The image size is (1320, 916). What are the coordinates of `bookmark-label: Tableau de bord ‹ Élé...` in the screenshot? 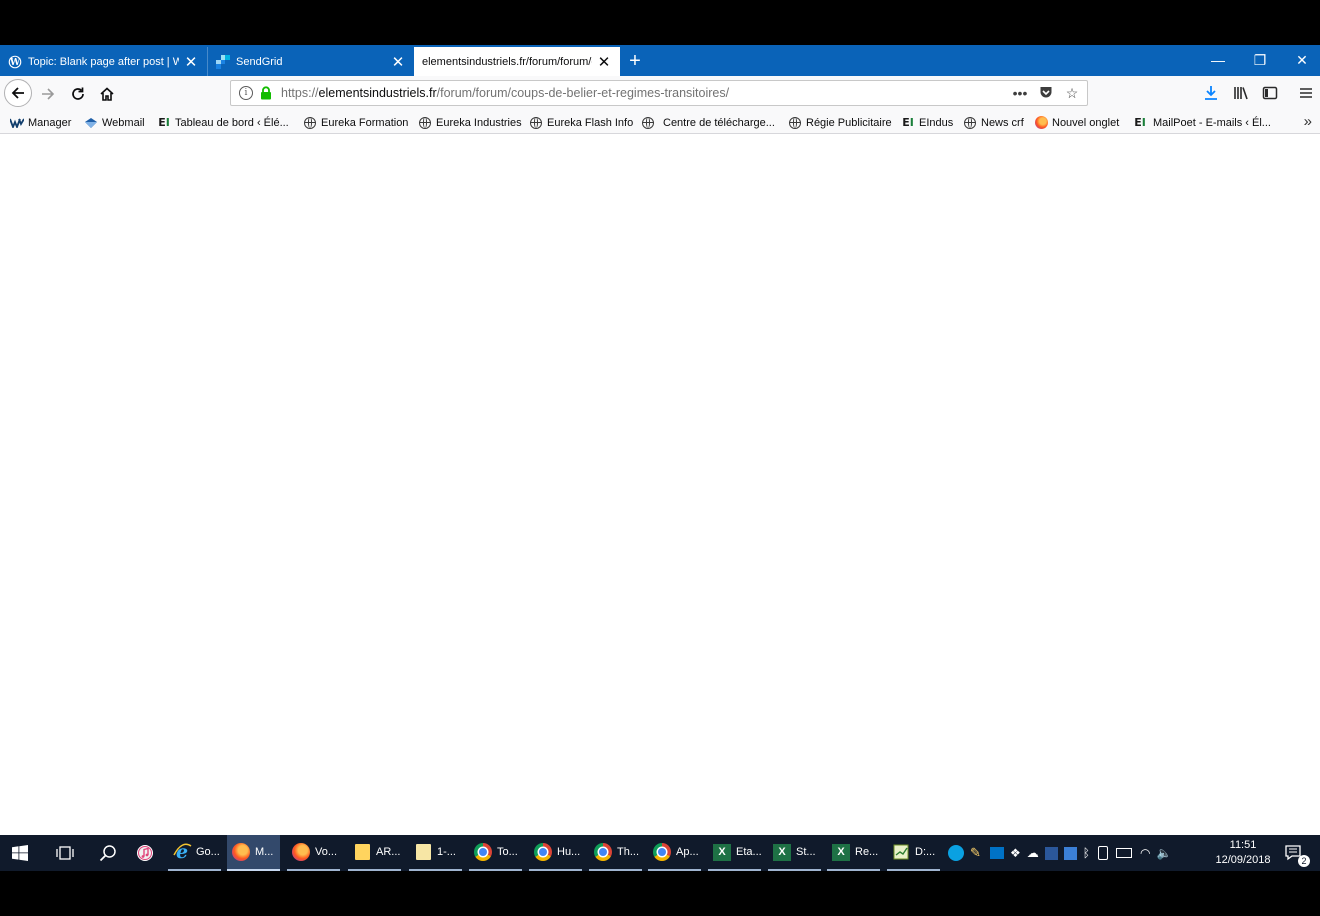 It's located at (232, 122).